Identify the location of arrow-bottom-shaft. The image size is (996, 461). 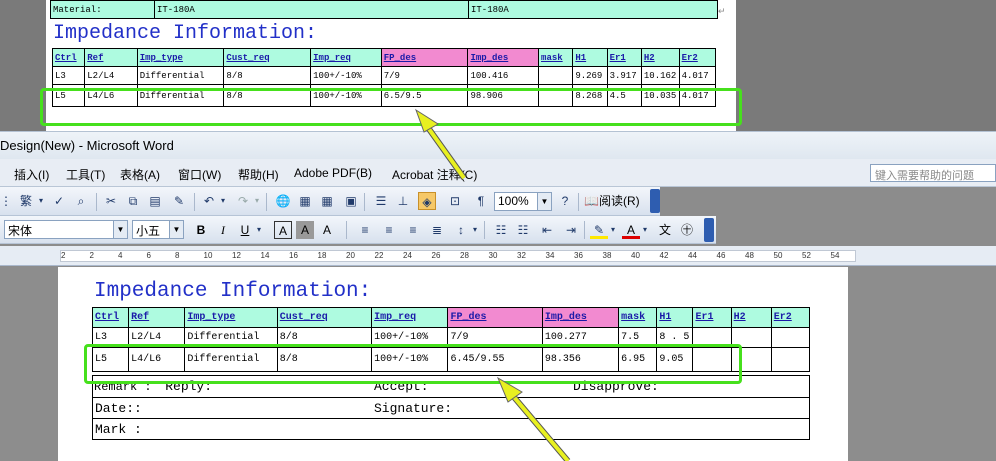
(538, 424).